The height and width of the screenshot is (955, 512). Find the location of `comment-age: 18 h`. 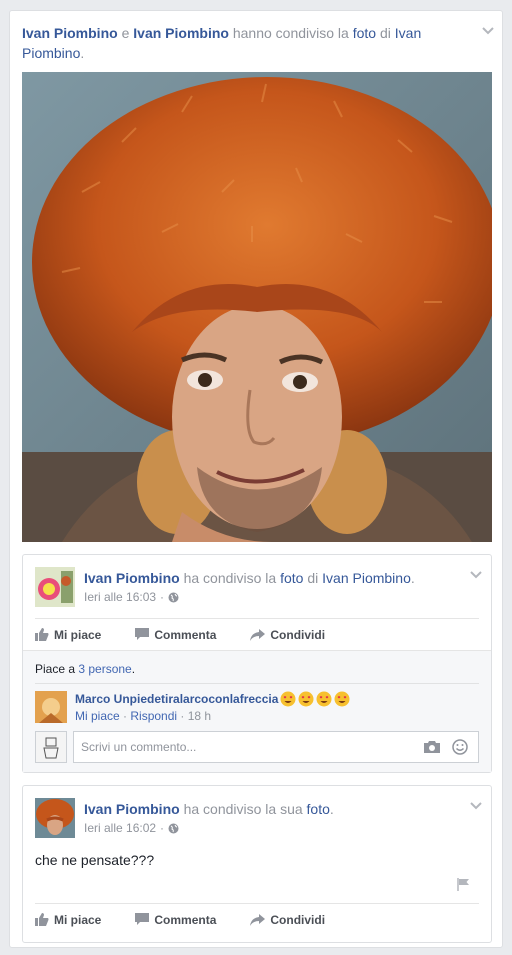

comment-age: 18 h is located at coordinates (199, 716).